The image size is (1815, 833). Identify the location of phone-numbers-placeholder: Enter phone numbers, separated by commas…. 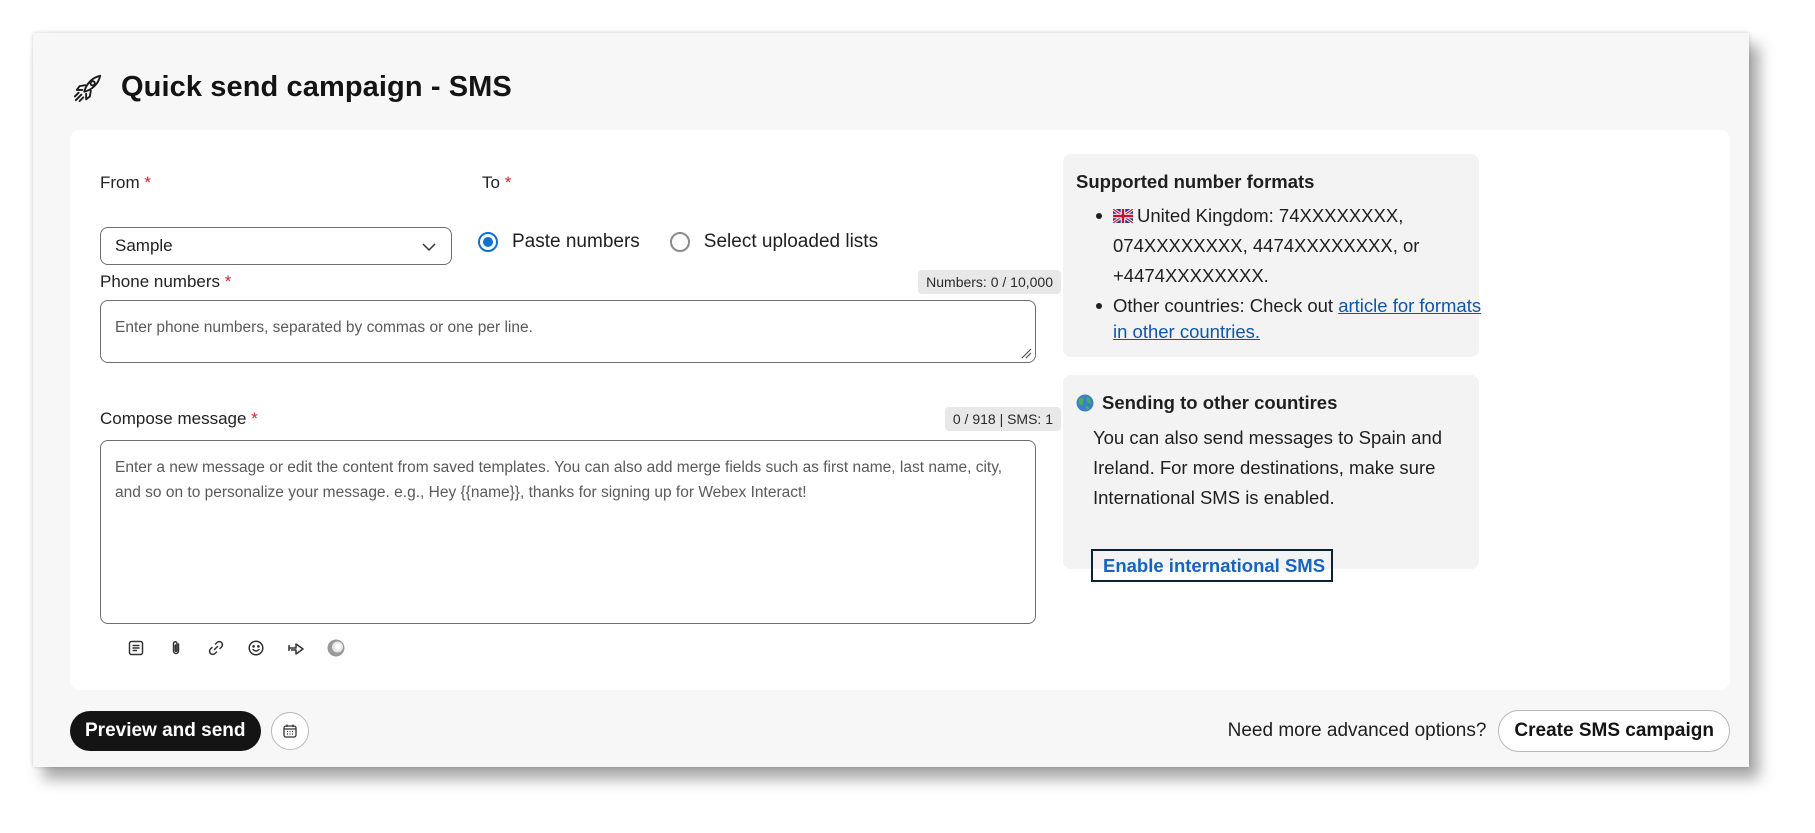
(324, 327).